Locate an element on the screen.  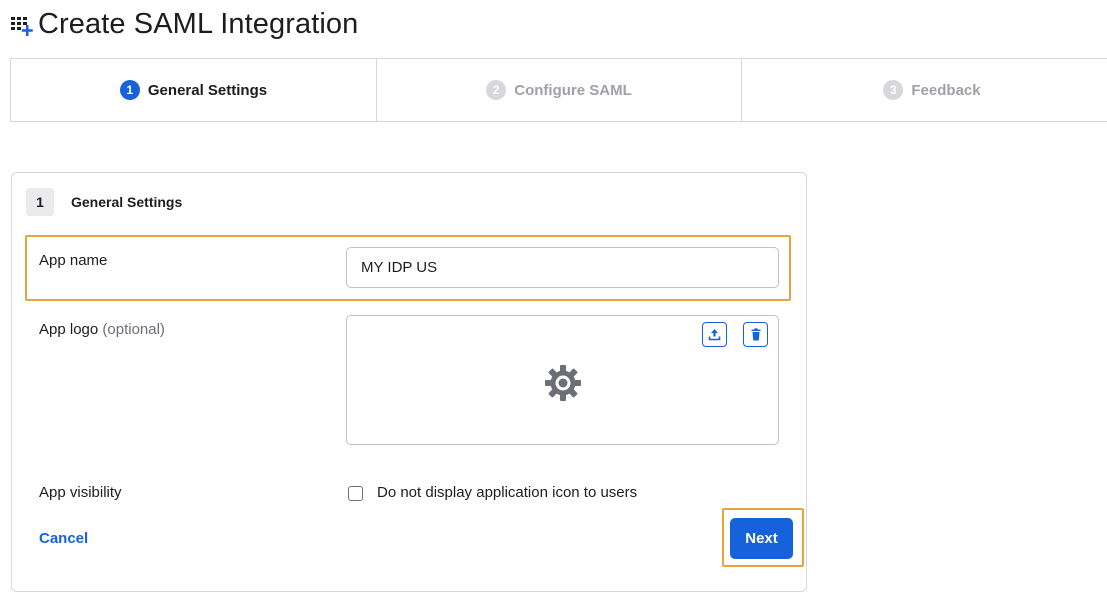
upload-icon is located at coordinates (714, 335).